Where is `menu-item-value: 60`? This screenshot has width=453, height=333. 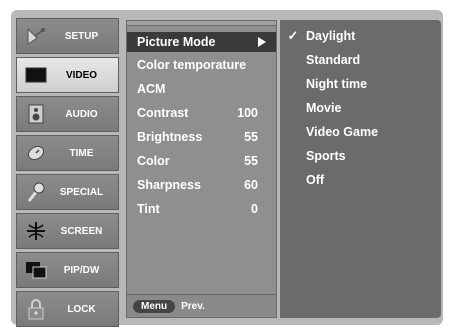 menu-item-value: 60 is located at coordinates (251, 185).